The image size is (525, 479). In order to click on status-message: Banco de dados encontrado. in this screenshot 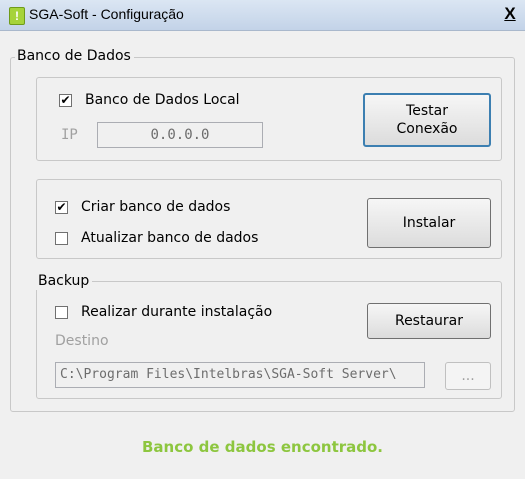, I will do `click(262, 447)`.